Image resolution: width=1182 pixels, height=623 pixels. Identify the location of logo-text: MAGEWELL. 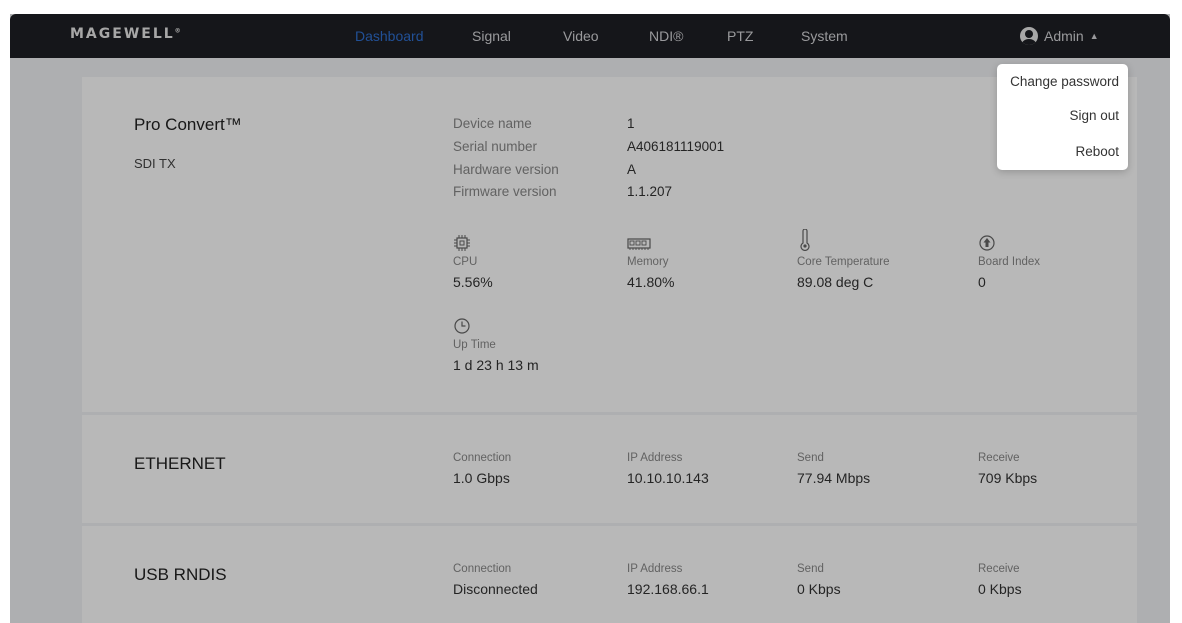
(122, 34).